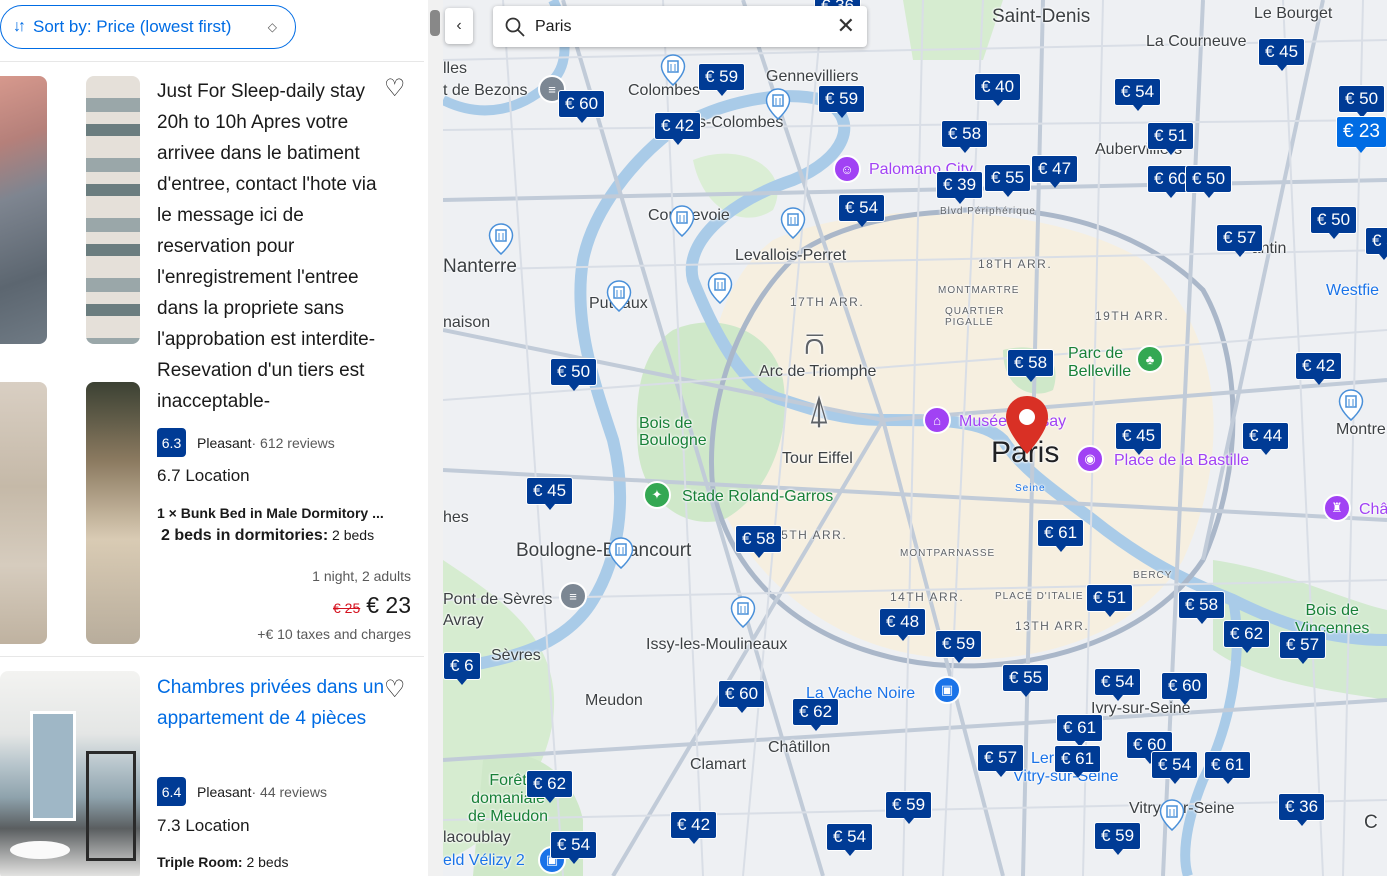 Image resolution: width=1387 pixels, height=876 pixels. What do you see at coordinates (267, 536) in the screenshot?
I see `bed-info: 2 beds in dormitories: 2 beds` at bounding box center [267, 536].